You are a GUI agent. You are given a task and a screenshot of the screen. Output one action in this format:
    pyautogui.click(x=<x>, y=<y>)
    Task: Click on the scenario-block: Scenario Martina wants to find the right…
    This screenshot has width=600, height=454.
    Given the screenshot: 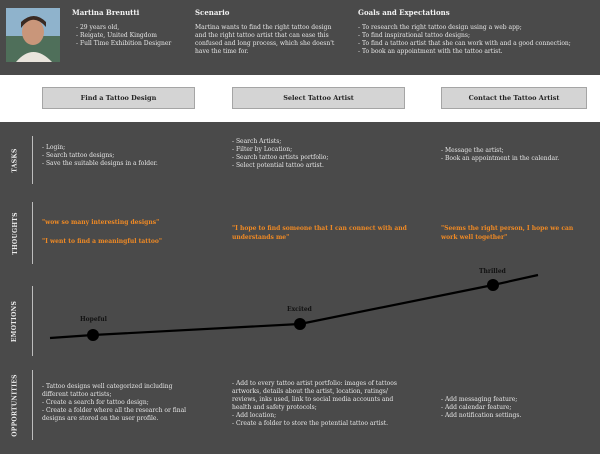 What is the action you would take?
    pyautogui.click(x=269, y=32)
    